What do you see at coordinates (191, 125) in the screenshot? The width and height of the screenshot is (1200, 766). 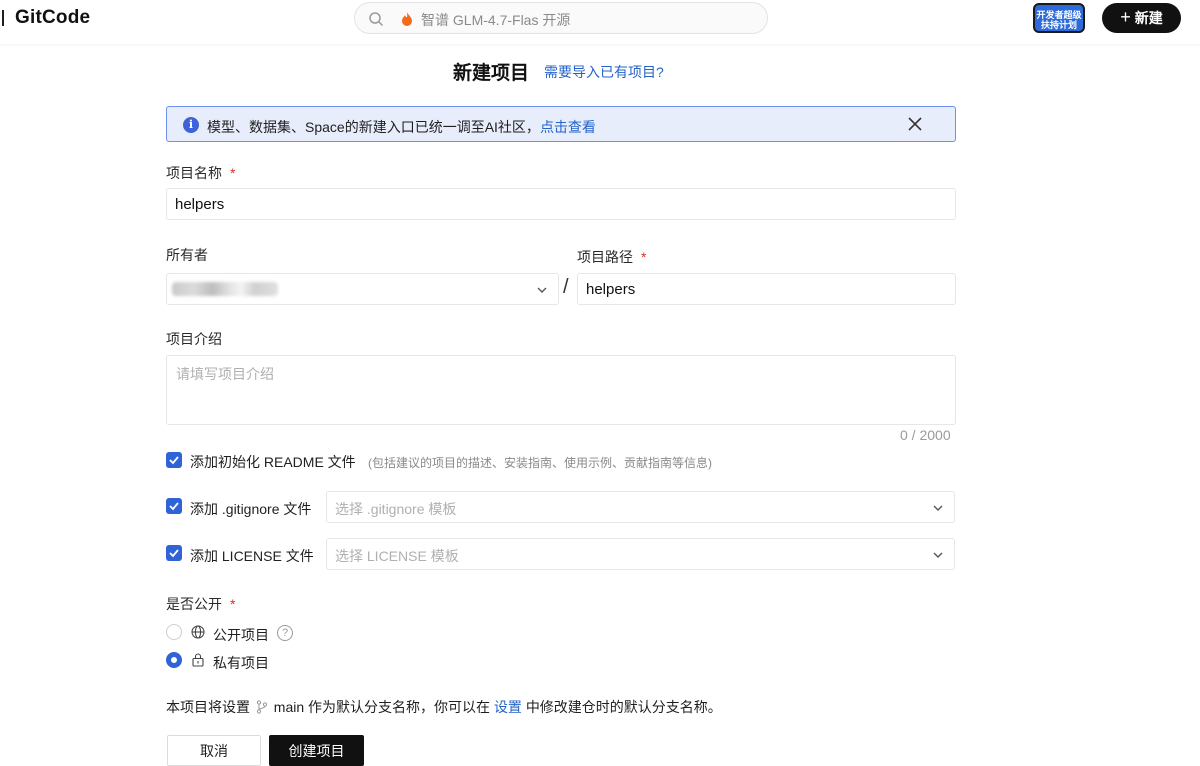 I see `info-icon: i` at bounding box center [191, 125].